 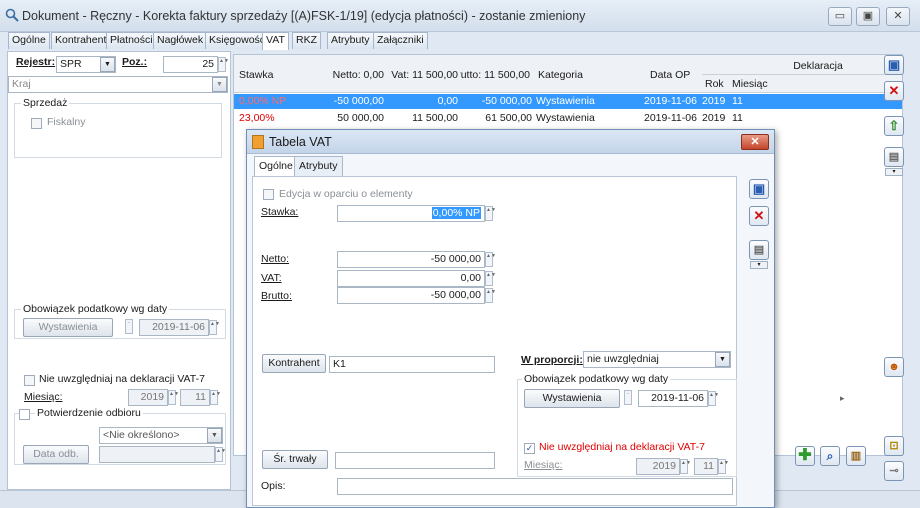 What do you see at coordinates (349, 75) in the screenshot?
I see `col-netto: Netto: 0,00` at bounding box center [349, 75].